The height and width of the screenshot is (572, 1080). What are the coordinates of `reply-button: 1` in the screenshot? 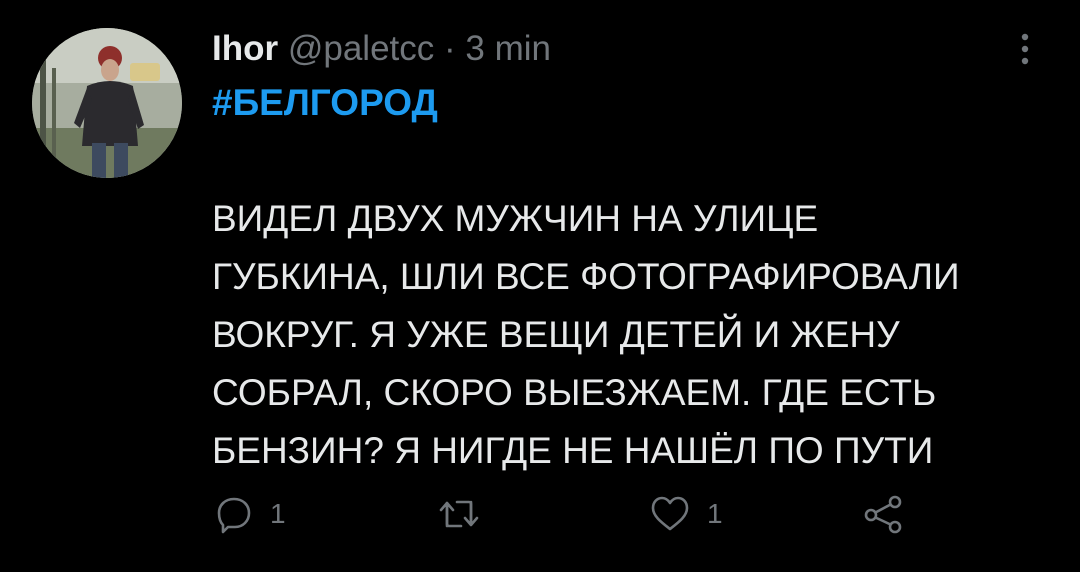 It's located at (250, 514).